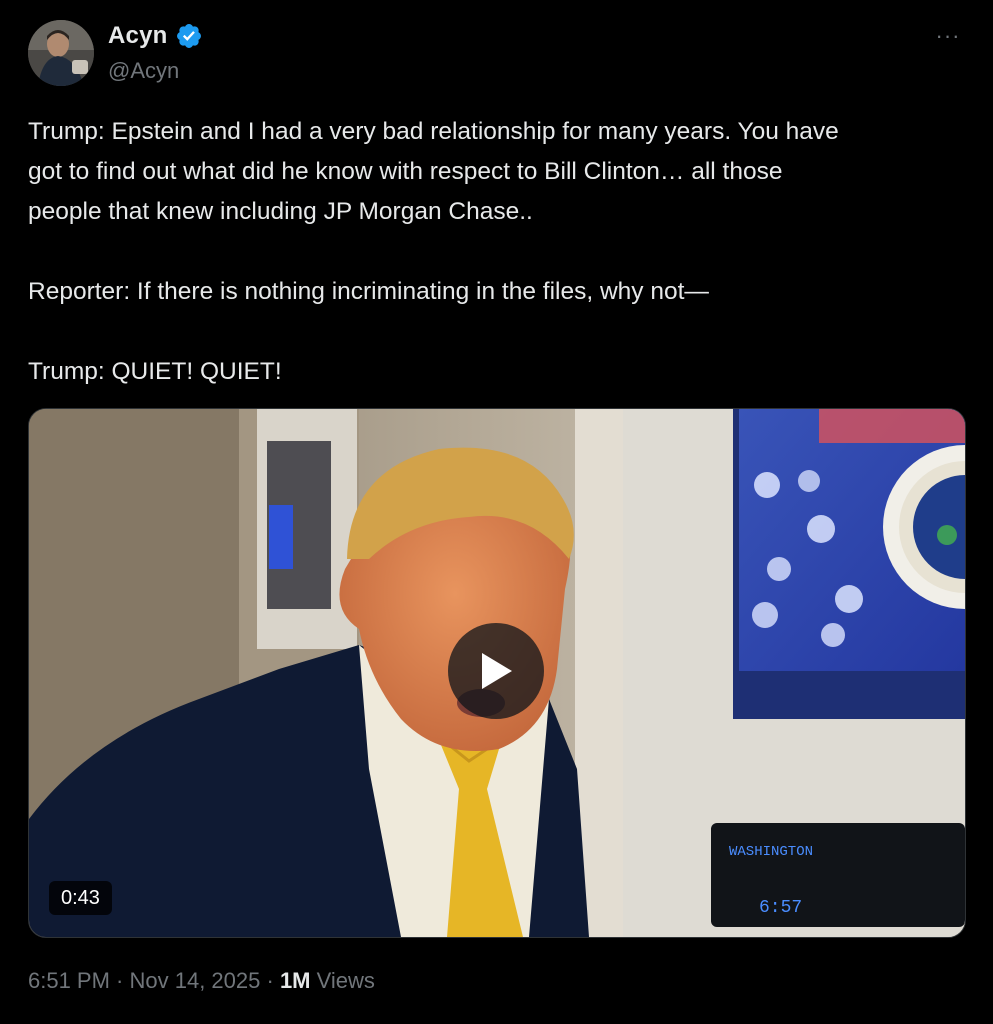  I want to click on play-button, so click(496, 671).